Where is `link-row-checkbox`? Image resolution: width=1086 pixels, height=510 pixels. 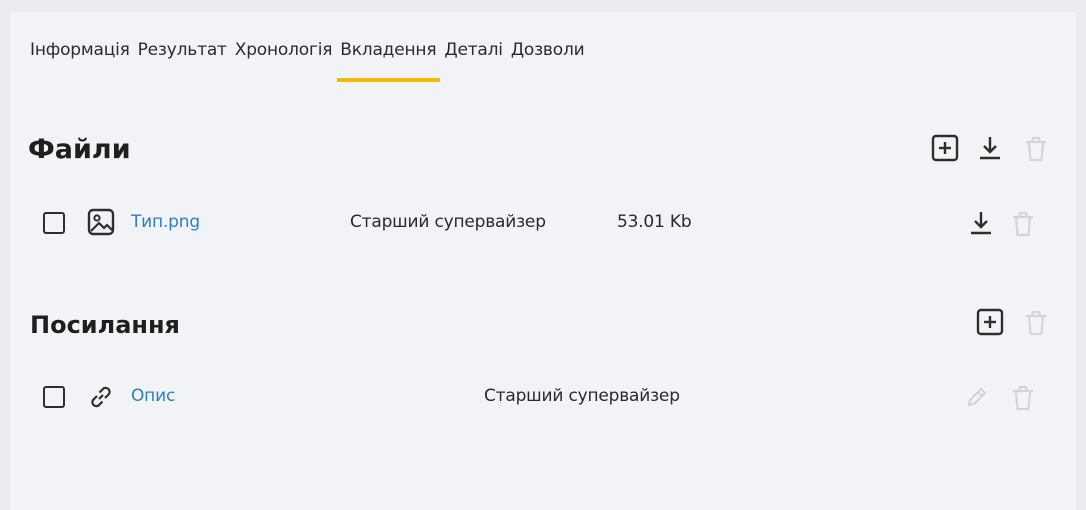 link-row-checkbox is located at coordinates (54, 397).